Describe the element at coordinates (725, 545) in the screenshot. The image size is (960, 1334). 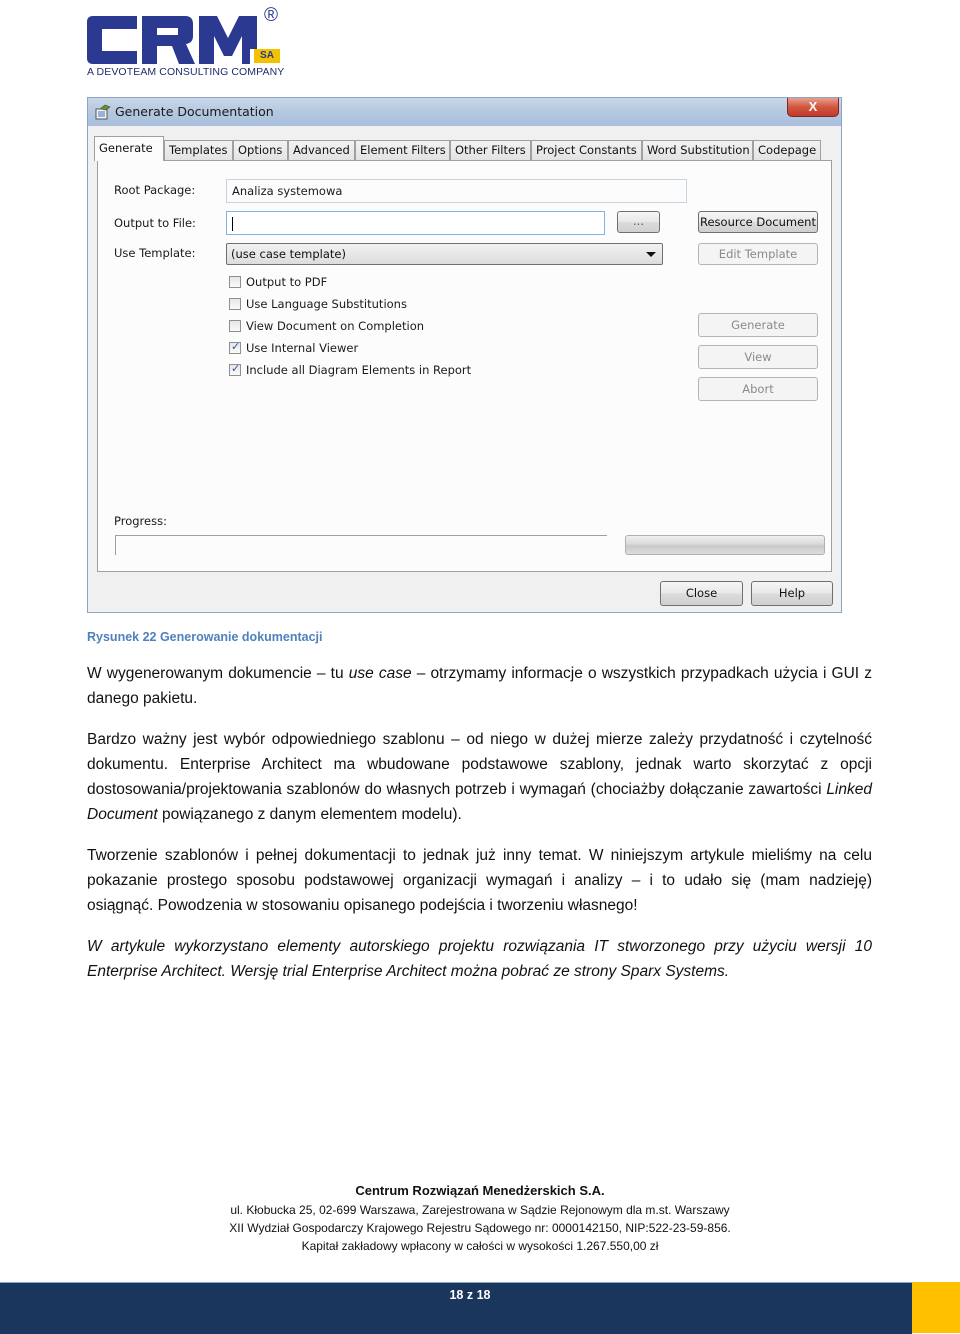
I see `progress-bar` at that location.